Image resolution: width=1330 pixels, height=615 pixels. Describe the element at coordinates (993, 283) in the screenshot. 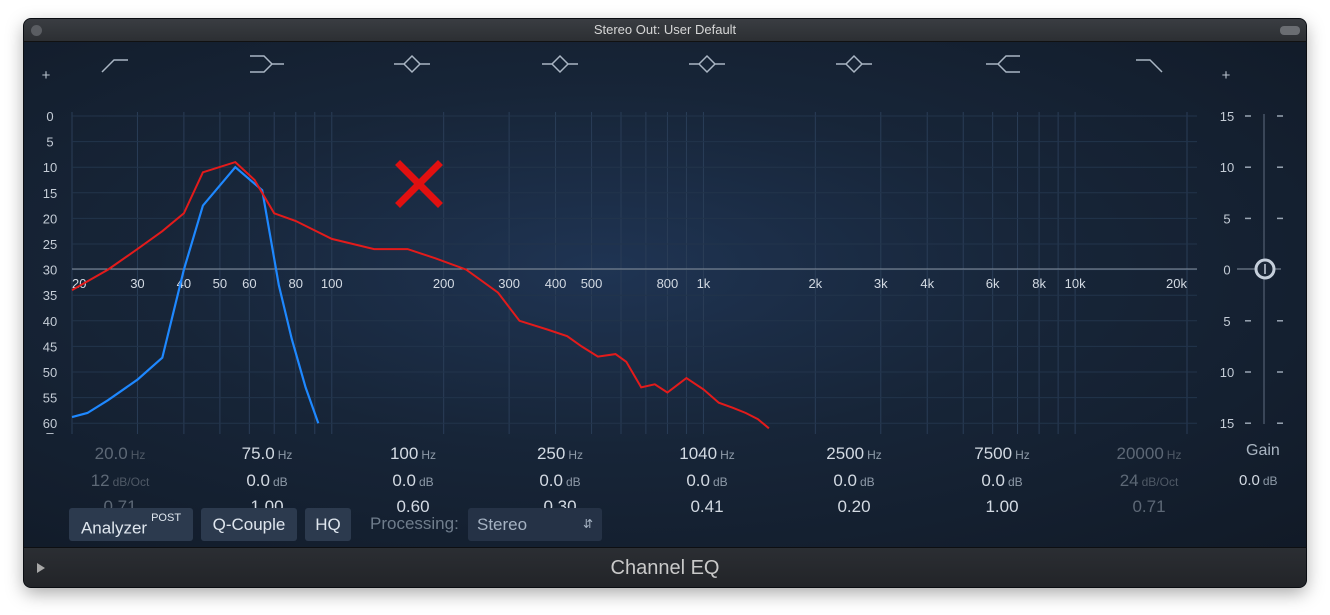

I see `freq-tick-label: 6k` at that location.